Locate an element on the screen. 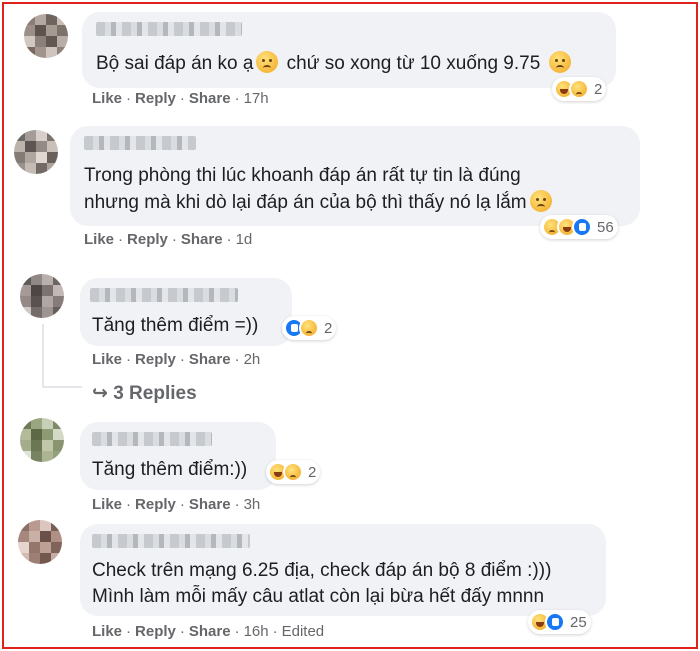 This screenshot has height=651, width=700. view-replies-link: ↪ 3 Replies is located at coordinates (144, 393).